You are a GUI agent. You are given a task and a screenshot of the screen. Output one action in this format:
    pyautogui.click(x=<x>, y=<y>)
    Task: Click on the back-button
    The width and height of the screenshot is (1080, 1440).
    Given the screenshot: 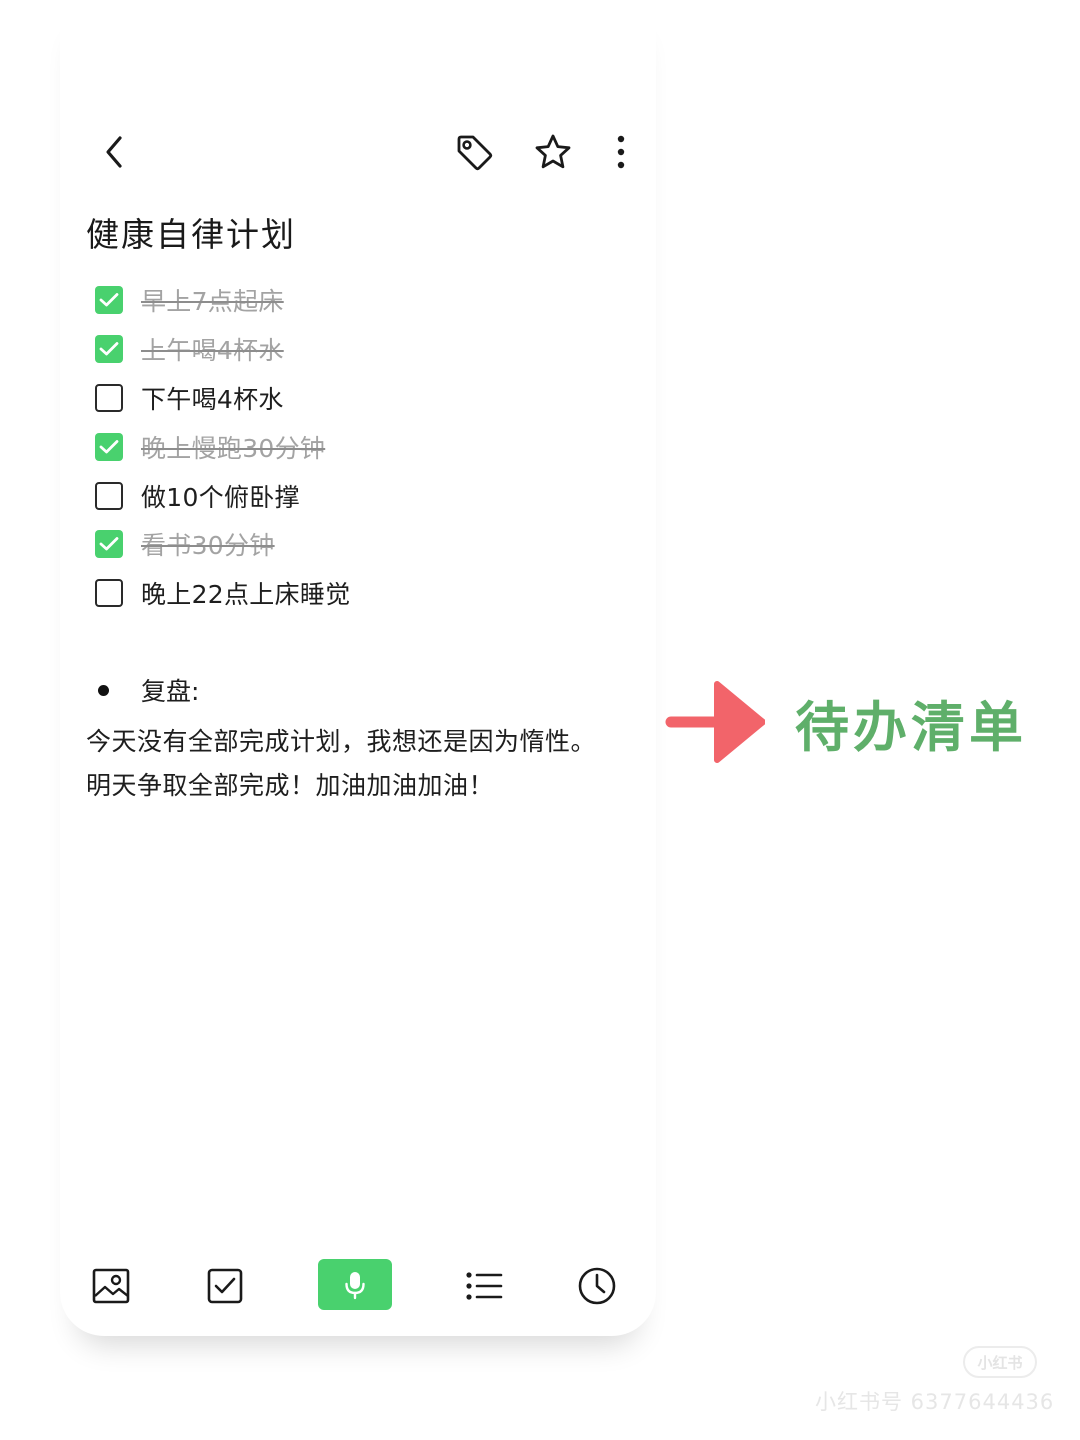 What is the action you would take?
    pyautogui.click(x=114, y=152)
    